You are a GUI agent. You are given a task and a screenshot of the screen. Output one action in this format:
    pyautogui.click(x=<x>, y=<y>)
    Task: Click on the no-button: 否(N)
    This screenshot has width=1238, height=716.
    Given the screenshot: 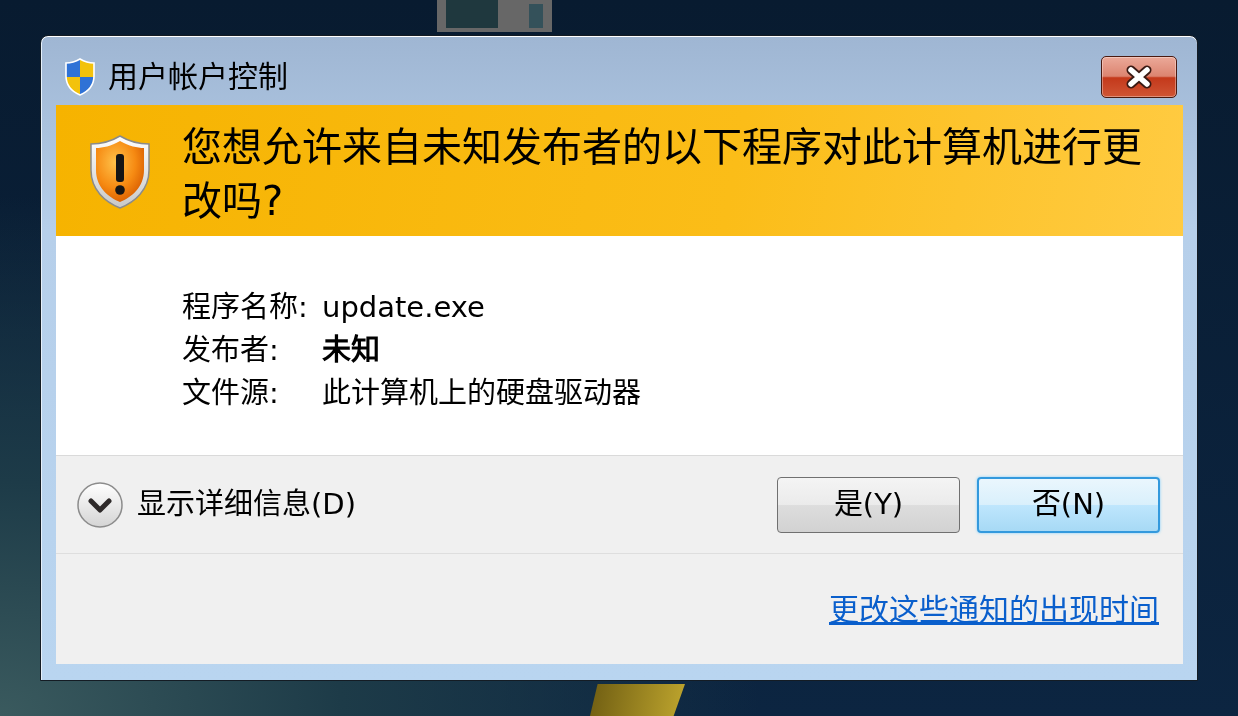 What is the action you would take?
    pyautogui.click(x=1068, y=504)
    